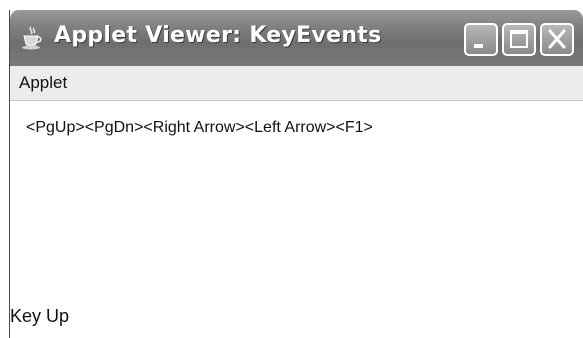 This screenshot has height=338, width=583. Describe the element at coordinates (40, 316) in the screenshot. I see `status-message: Key Up` at that location.